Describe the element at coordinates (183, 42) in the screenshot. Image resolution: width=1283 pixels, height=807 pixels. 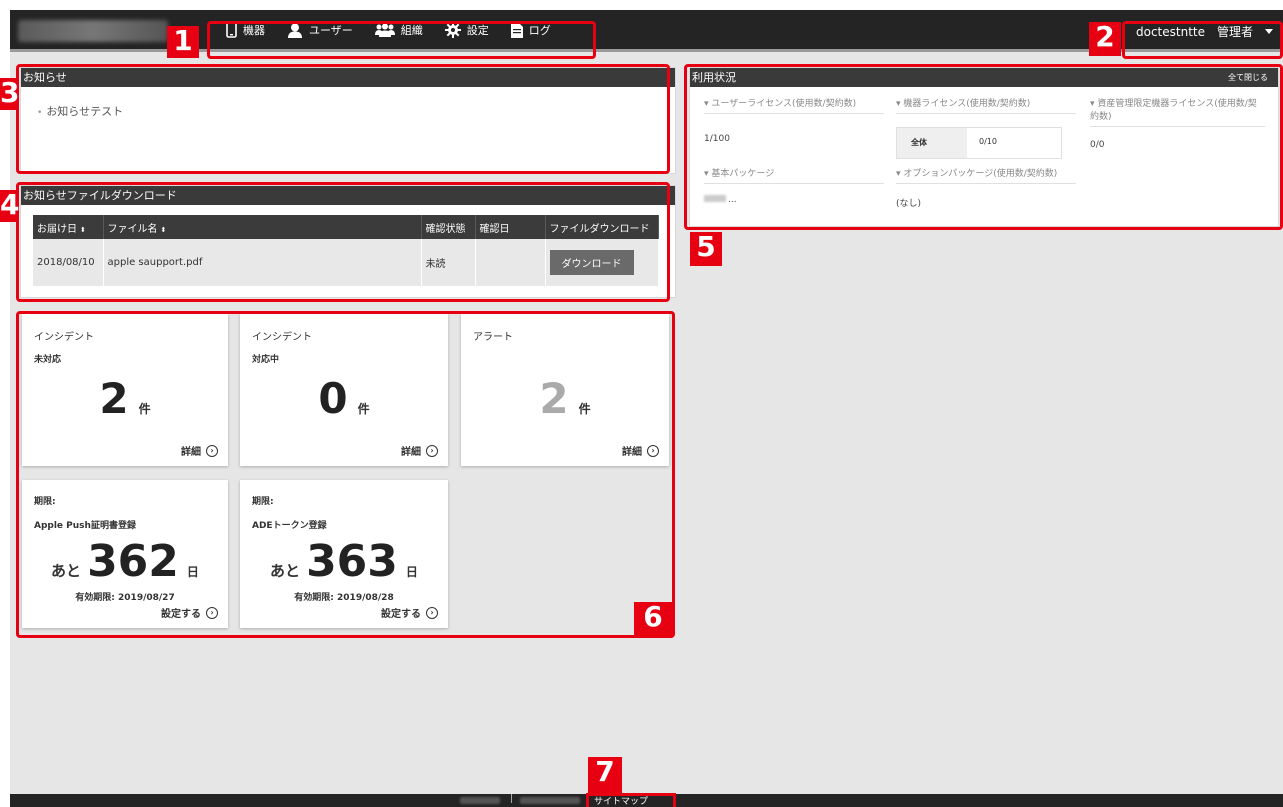
I see `annotation-marker-1: 1` at that location.